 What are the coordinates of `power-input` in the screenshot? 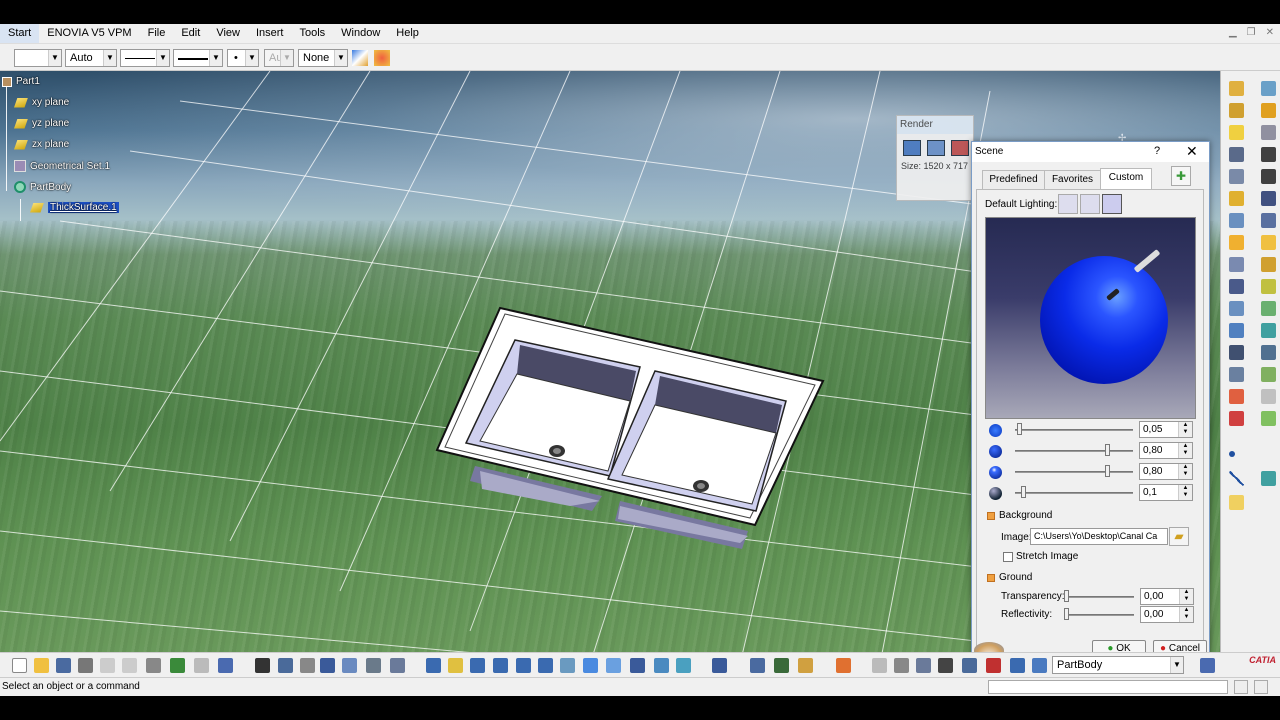 It's located at (1108, 687).